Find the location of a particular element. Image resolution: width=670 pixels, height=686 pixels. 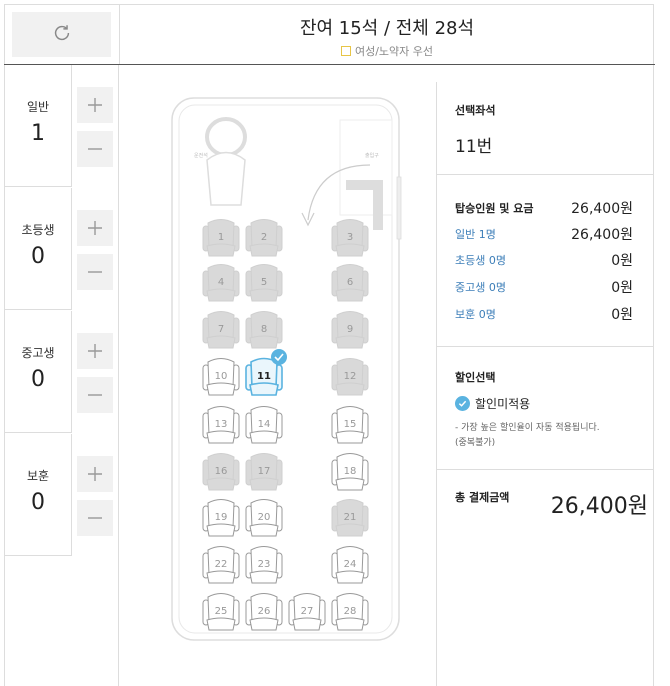

fare-summary-row: 탑승인원 및 요금 26,400원 is located at coordinates (544, 208).